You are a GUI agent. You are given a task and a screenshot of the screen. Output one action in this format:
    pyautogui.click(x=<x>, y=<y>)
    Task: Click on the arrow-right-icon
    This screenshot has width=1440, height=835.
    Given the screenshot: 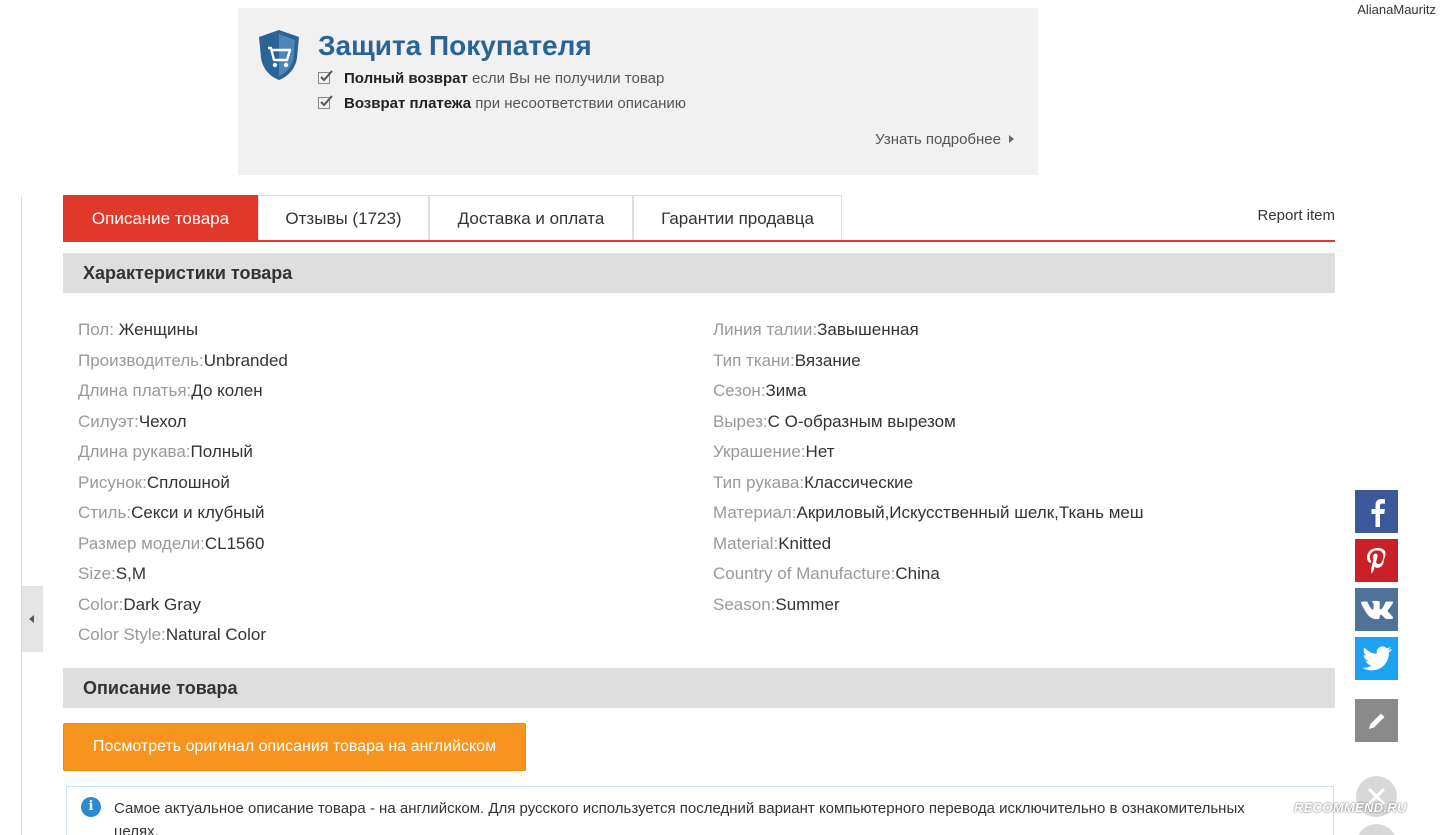 What is the action you would take?
    pyautogui.click(x=1011, y=139)
    